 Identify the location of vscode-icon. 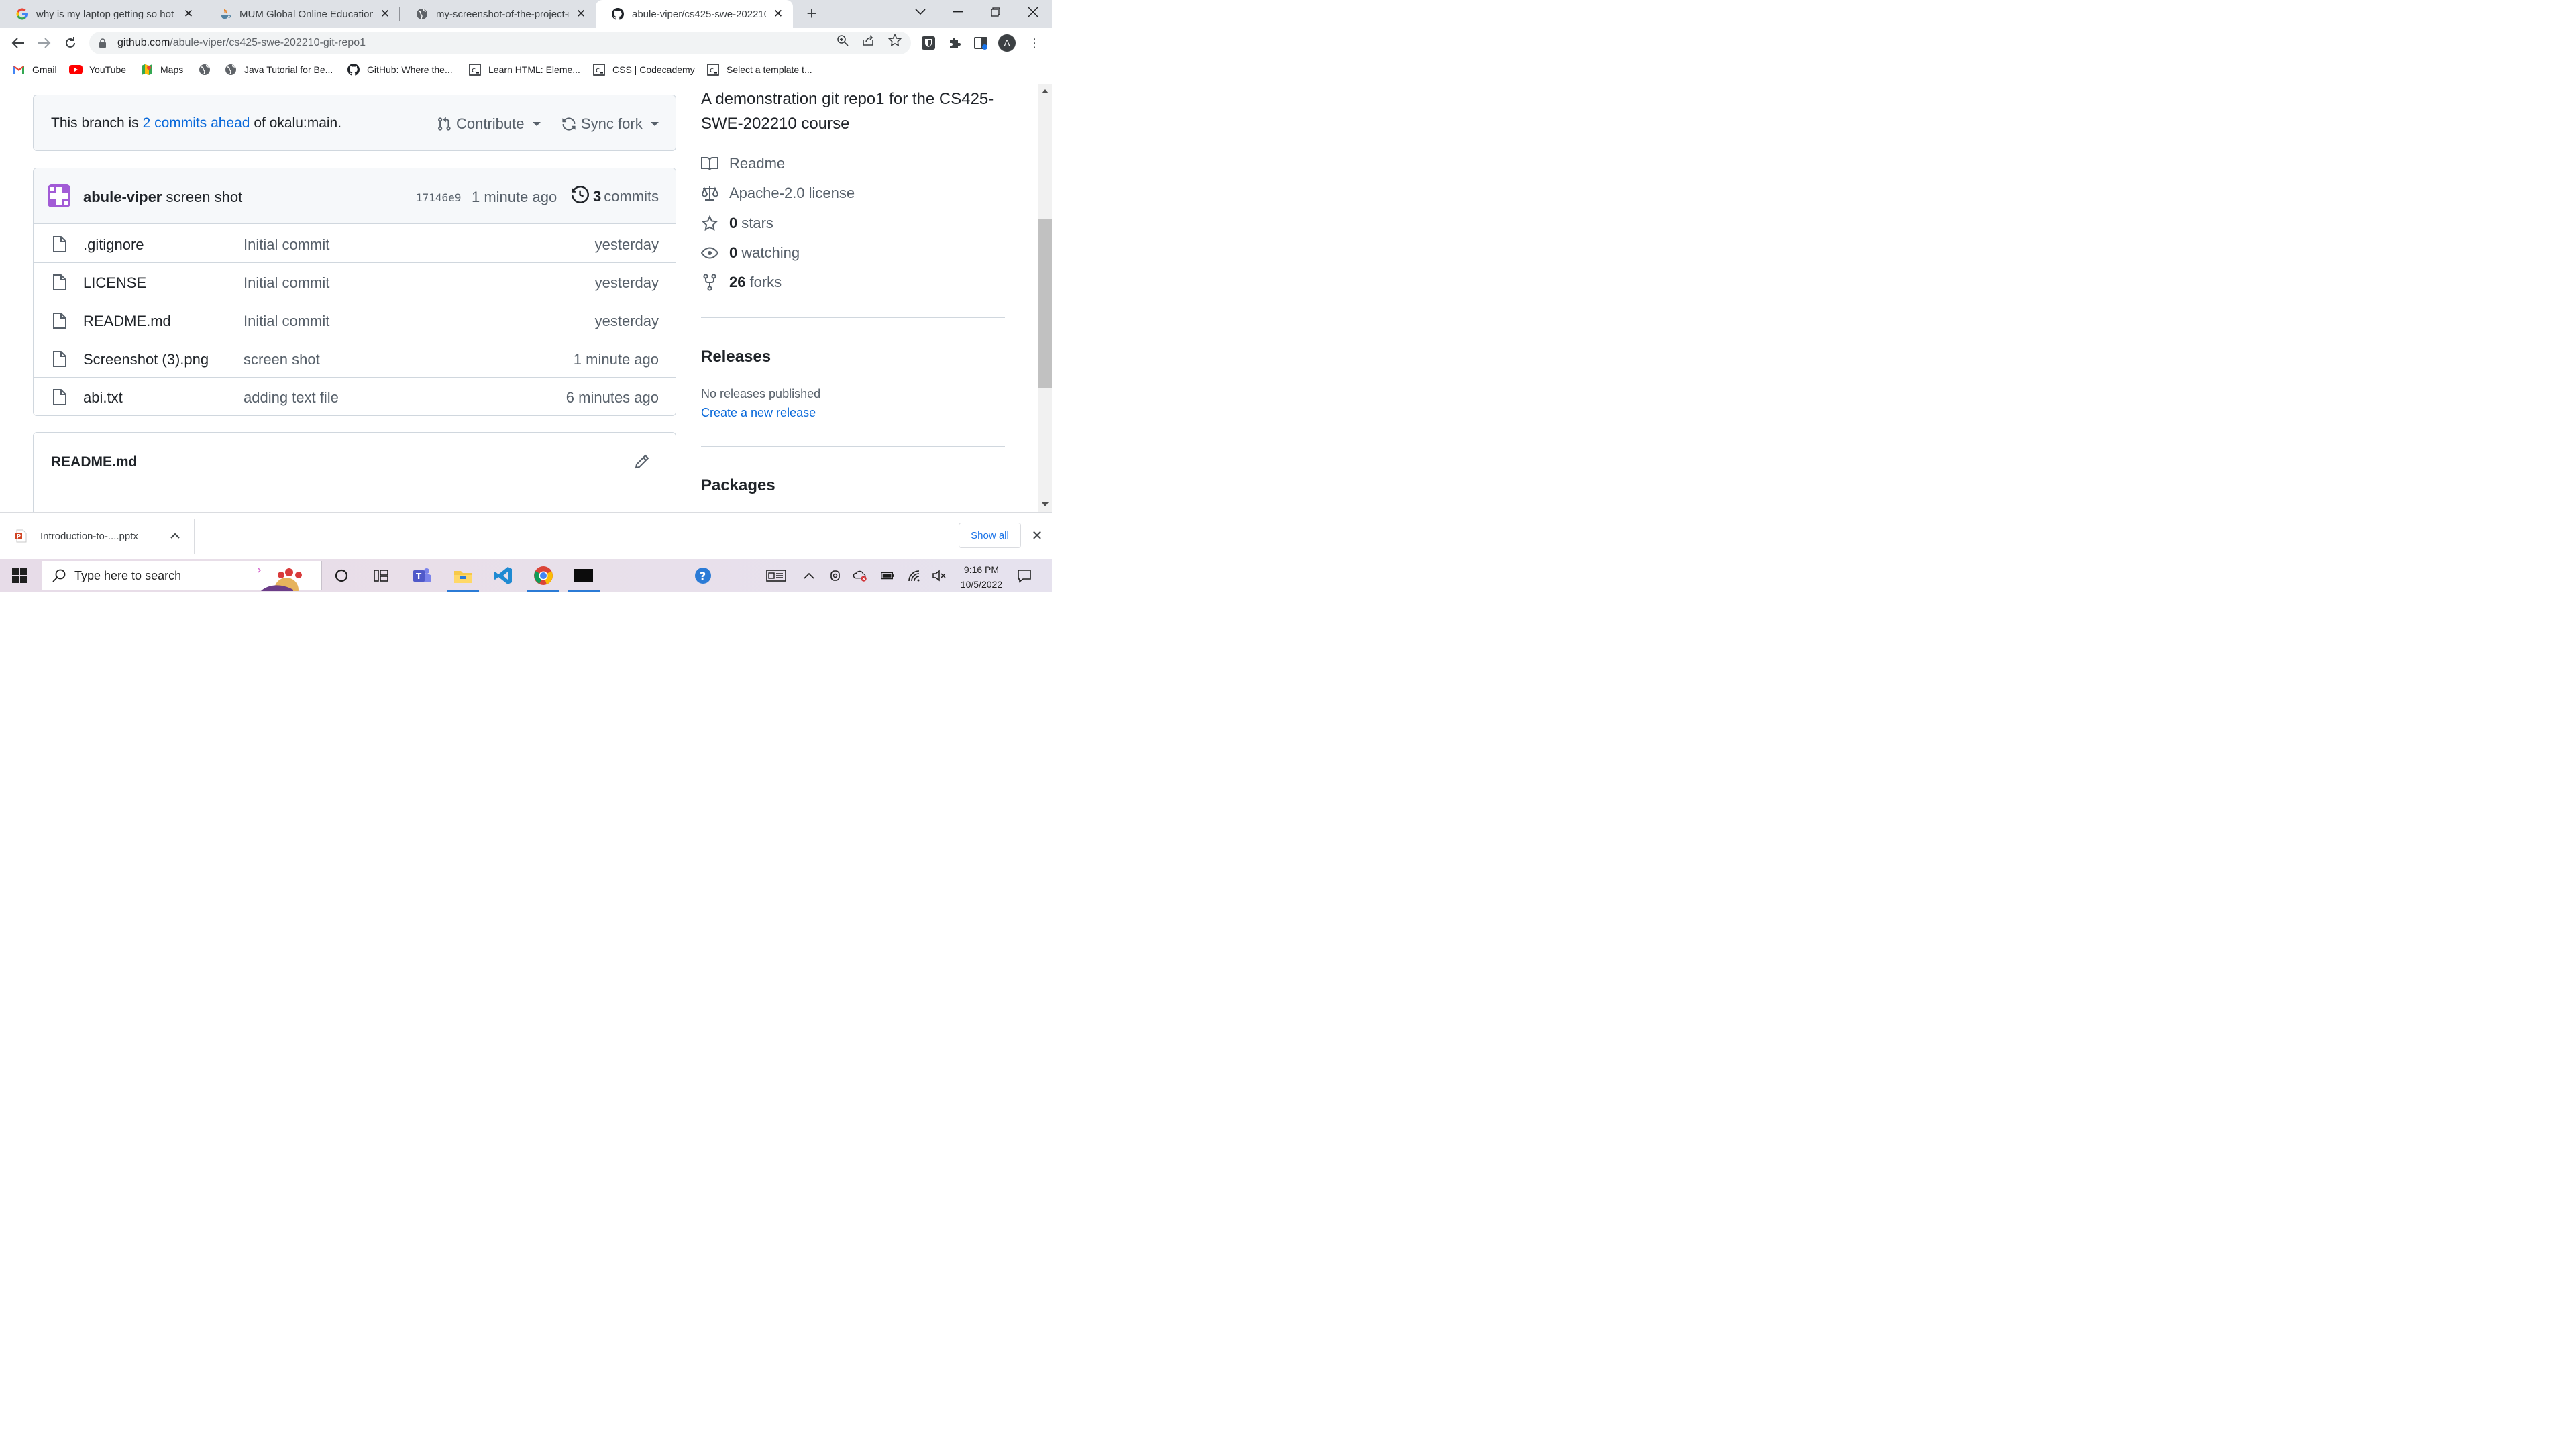
(503, 575).